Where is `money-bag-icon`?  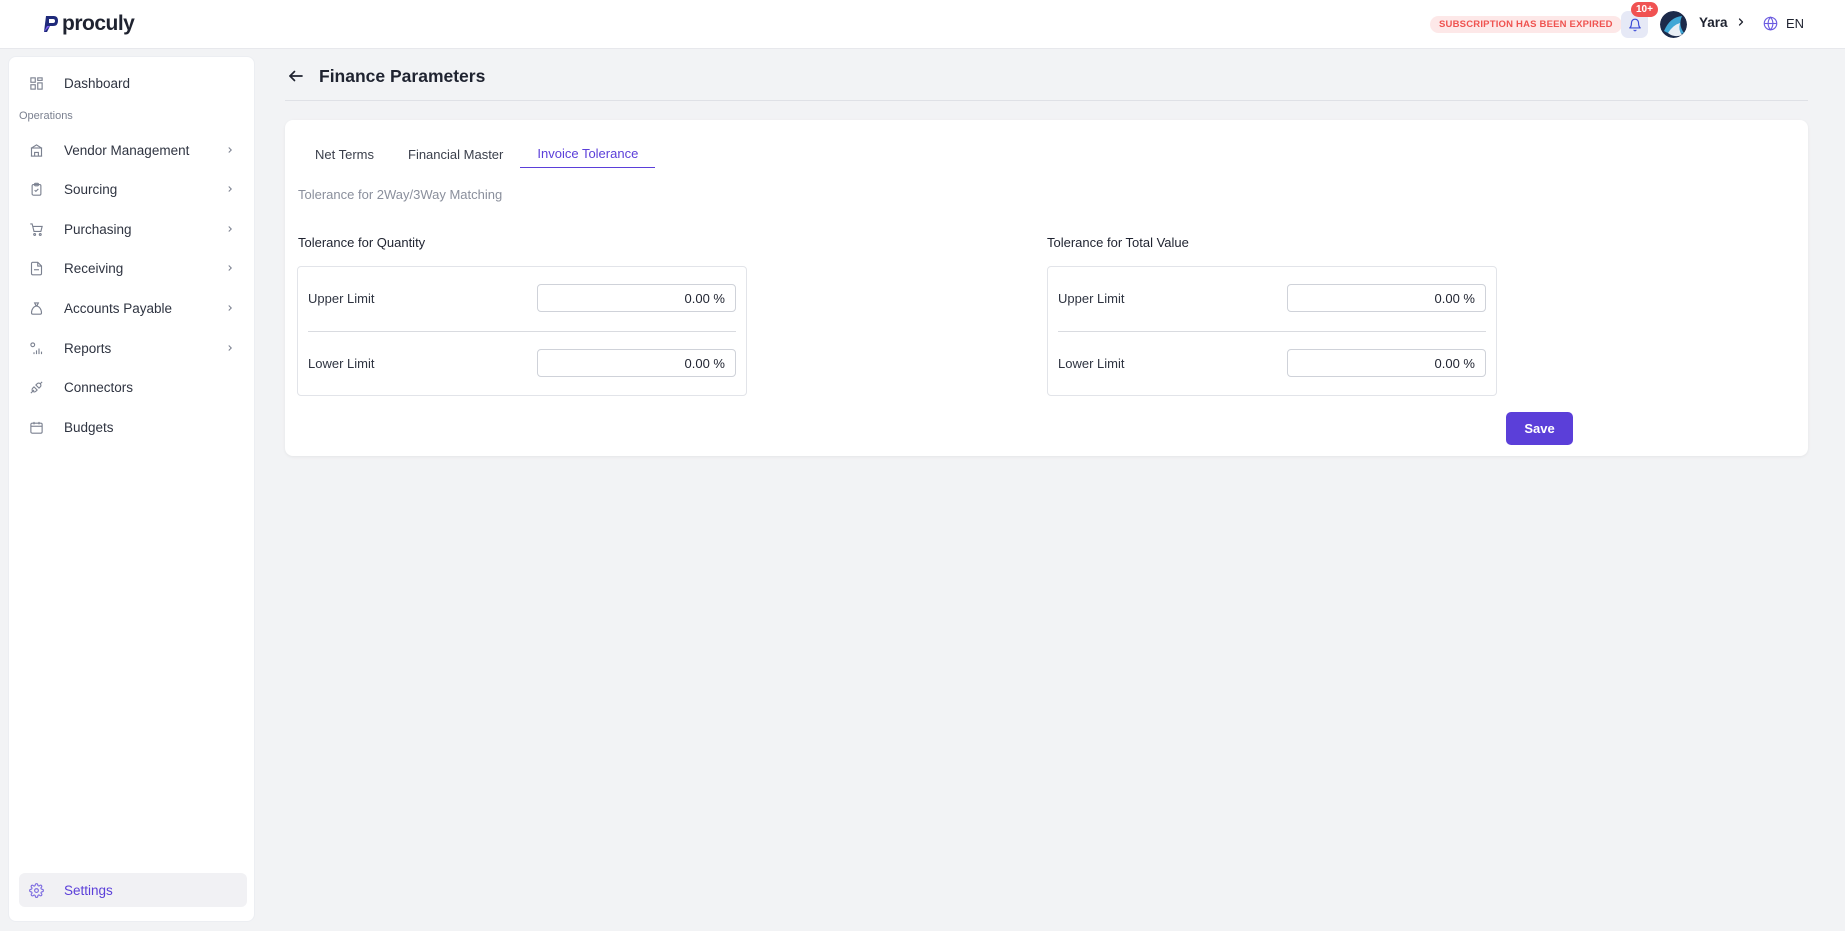
money-bag-icon is located at coordinates (36, 308).